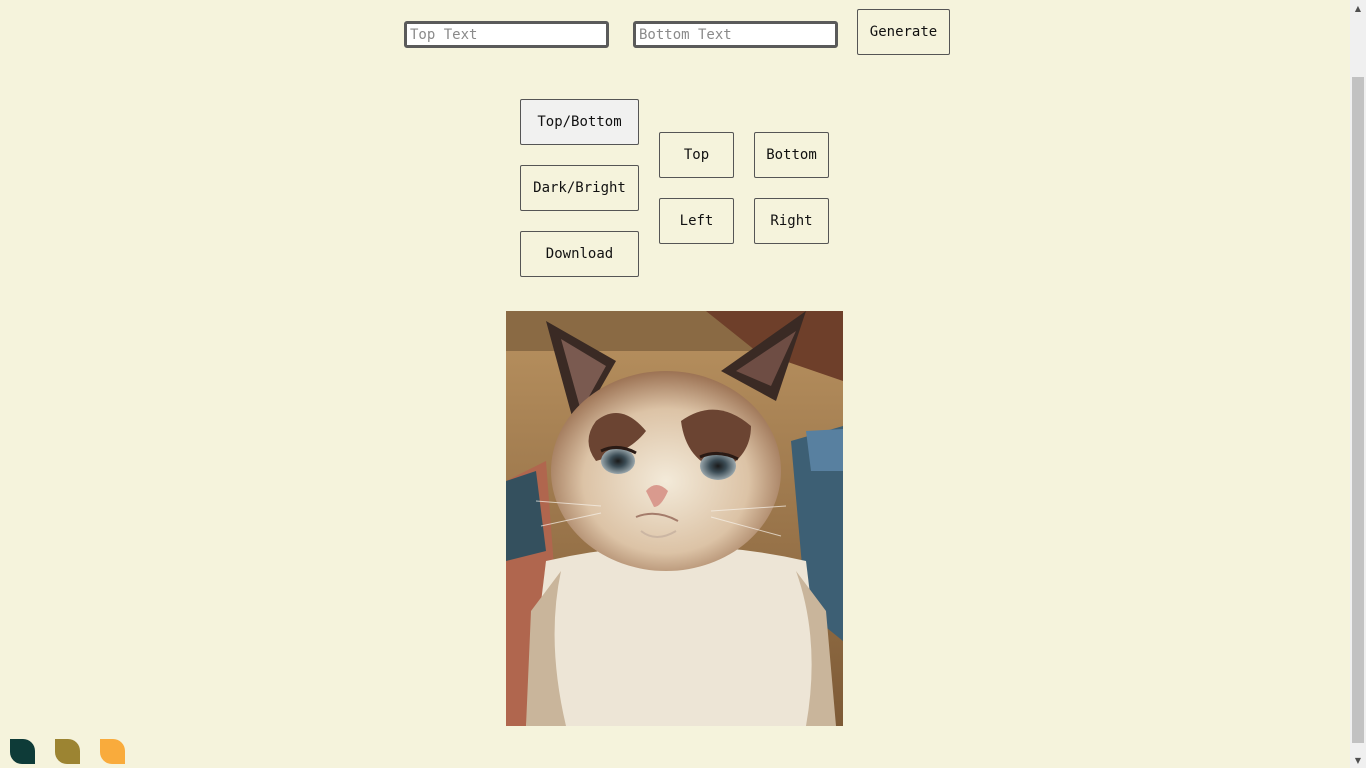 This screenshot has width=1366, height=768. Describe the element at coordinates (791, 221) in the screenshot. I see `right-position-button: Right` at that location.